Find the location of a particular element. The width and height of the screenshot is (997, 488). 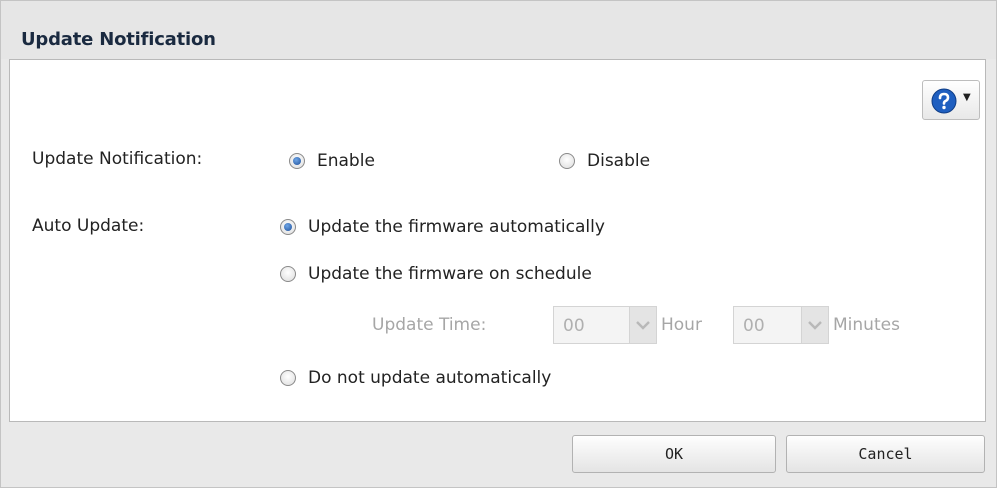

radio-update-automatically: Update the firmware automatically is located at coordinates (442, 227).